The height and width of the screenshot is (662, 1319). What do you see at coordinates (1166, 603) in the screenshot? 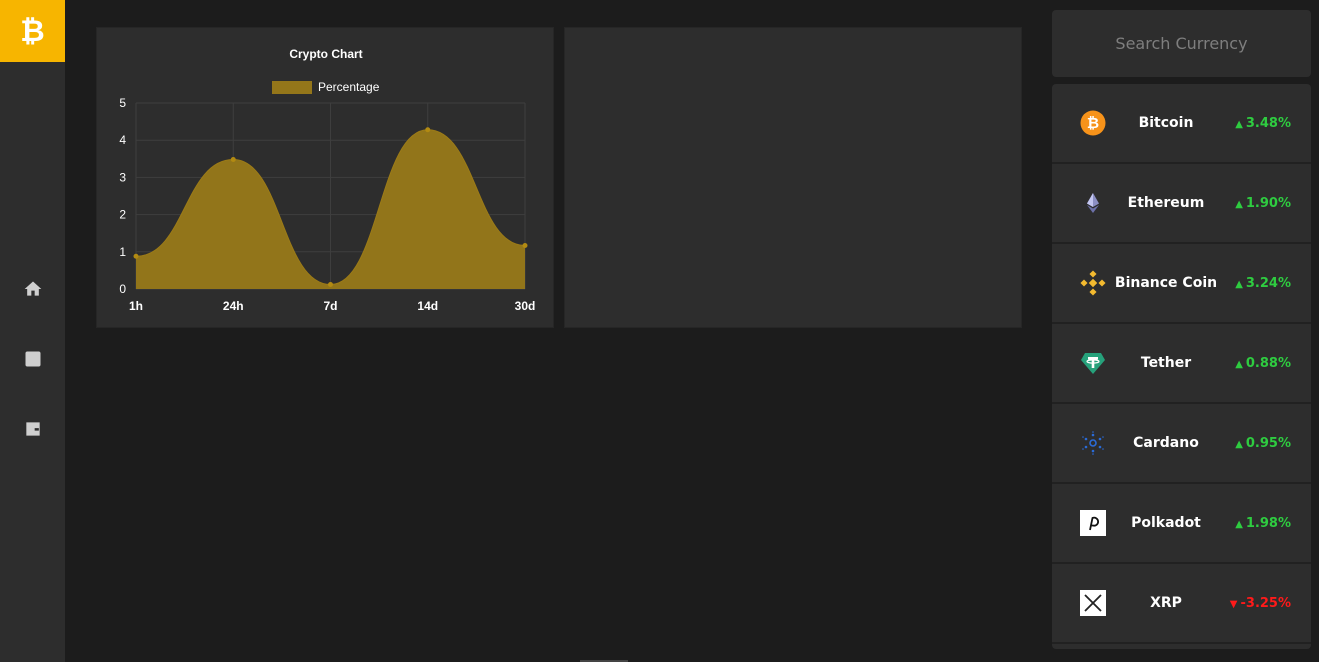
I see `coin-name: XRP` at bounding box center [1166, 603].